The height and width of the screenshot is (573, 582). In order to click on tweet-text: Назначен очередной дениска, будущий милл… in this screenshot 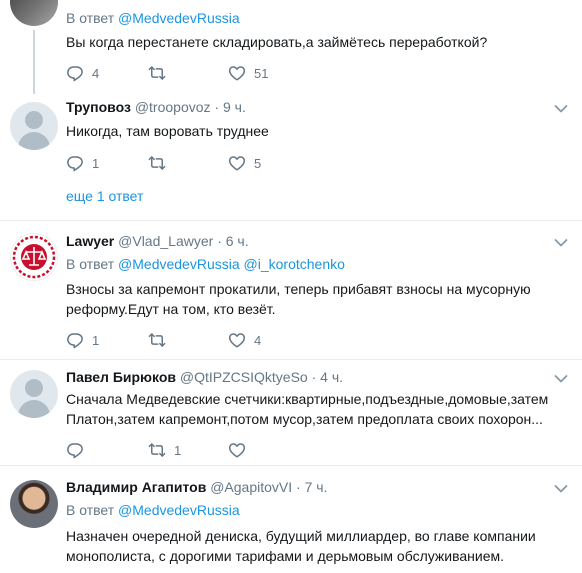, I will do `click(301, 546)`.